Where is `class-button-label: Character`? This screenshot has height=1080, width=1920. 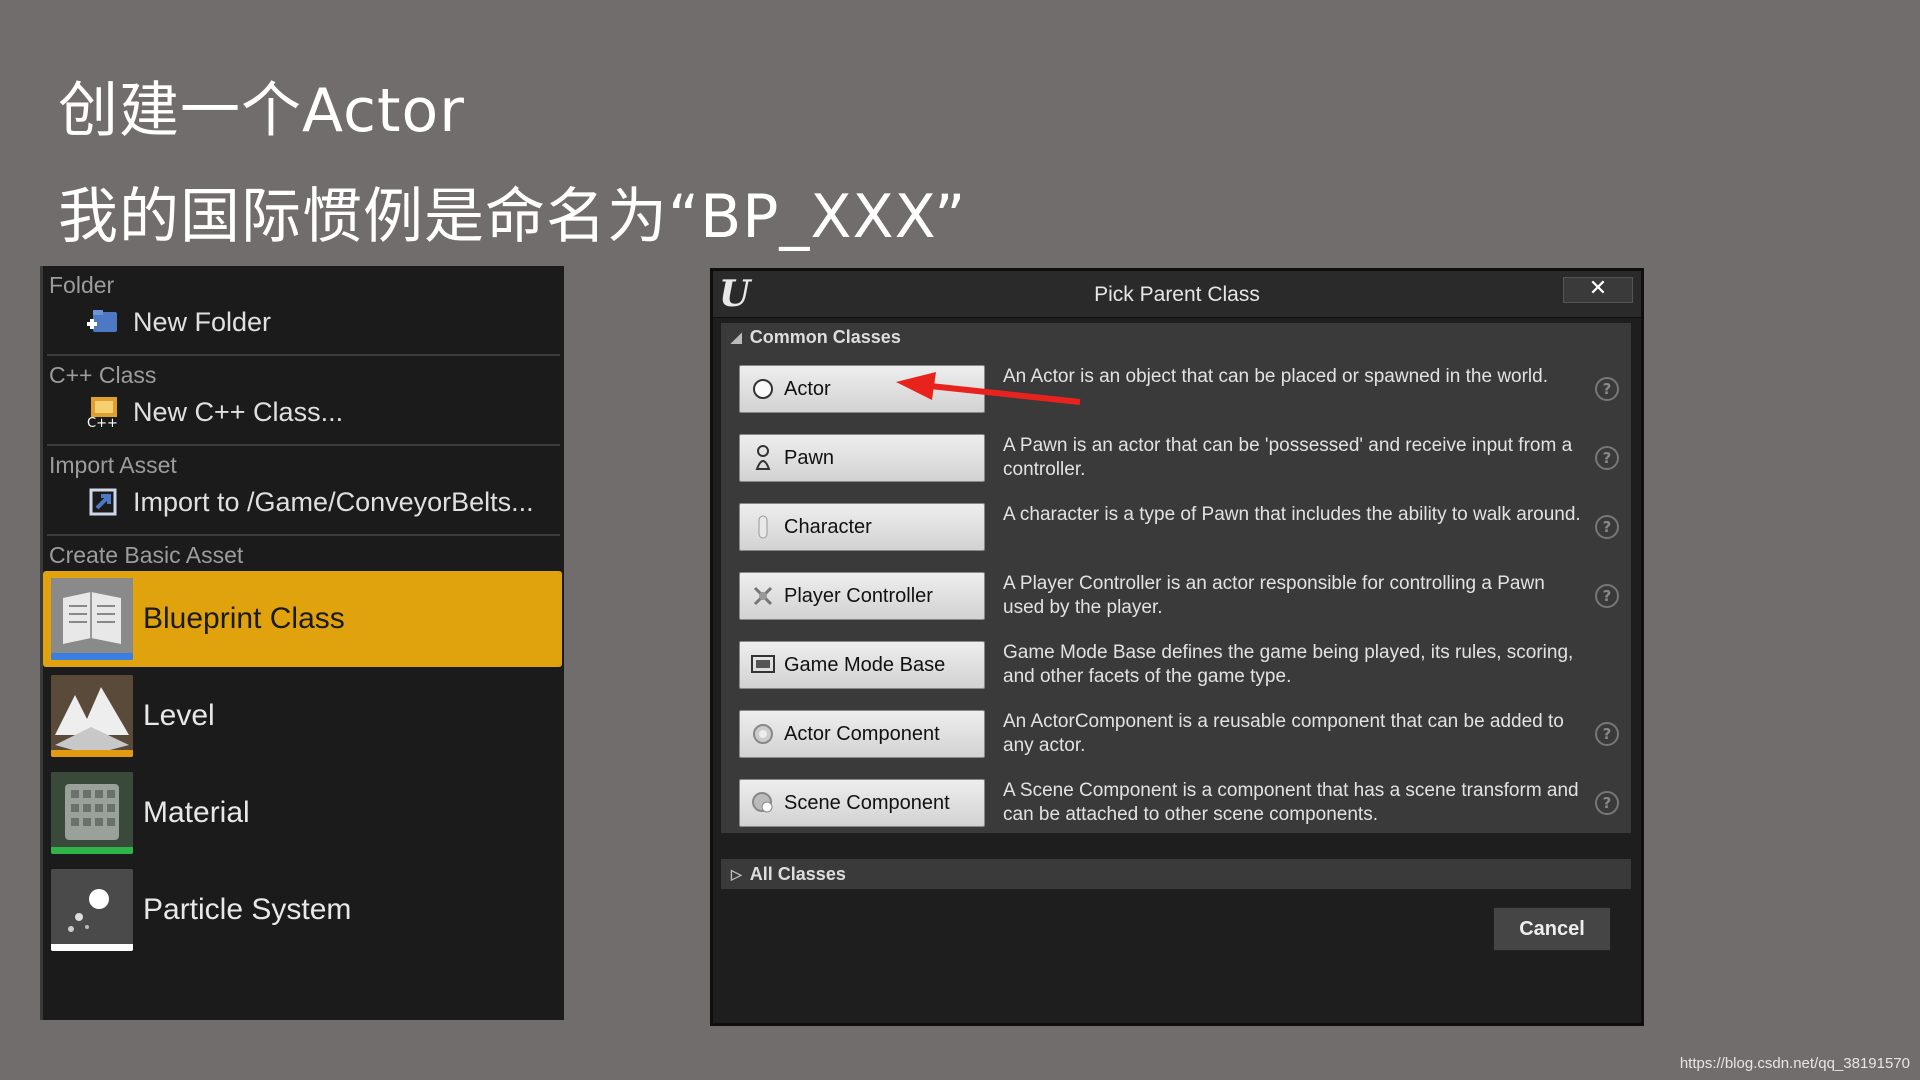 class-button-label: Character is located at coordinates (828, 526).